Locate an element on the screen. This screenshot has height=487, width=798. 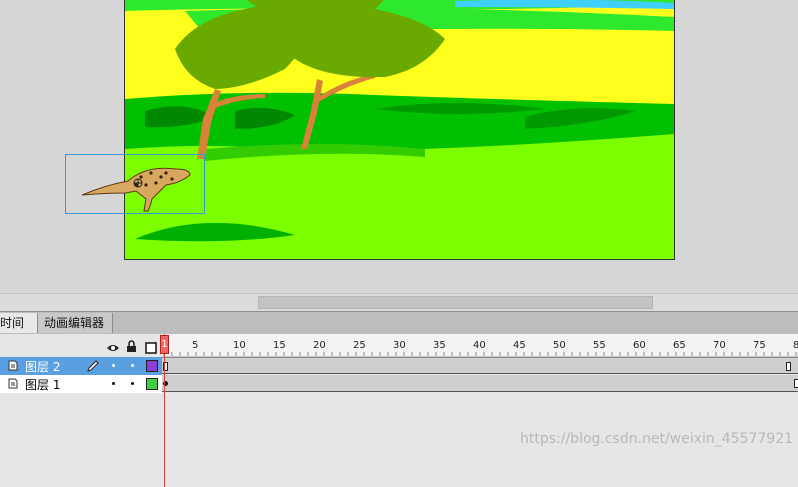
ruler-label: 75 is located at coordinates (759, 345).